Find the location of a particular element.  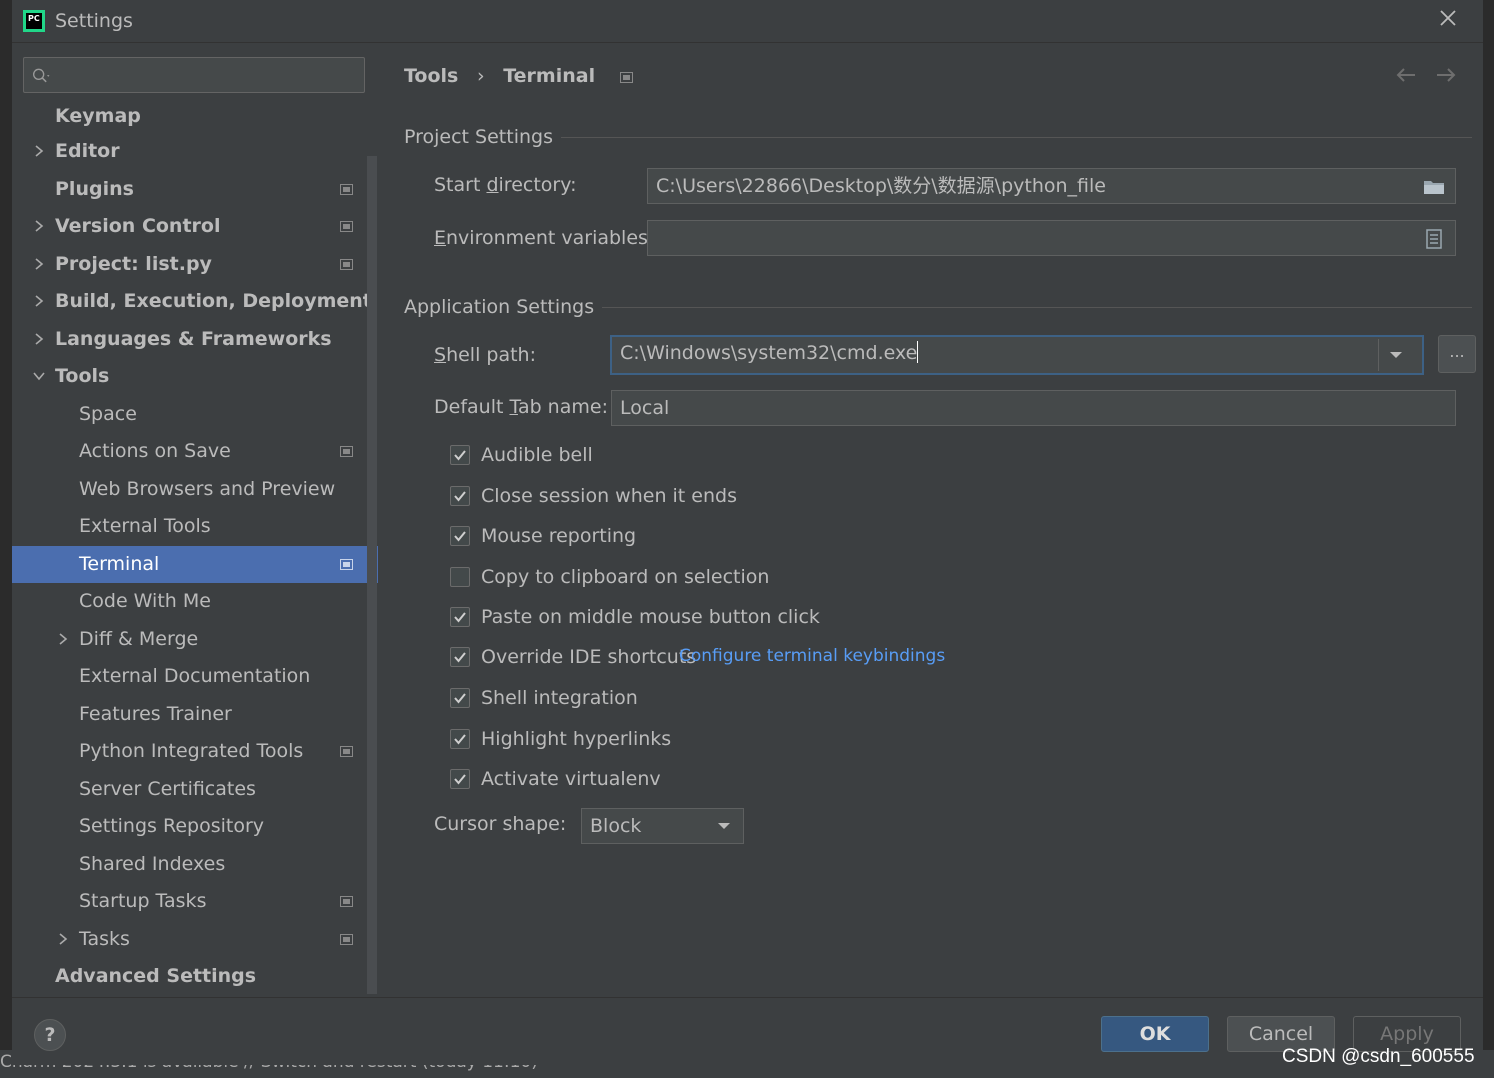

project-settings-heading: Project Settings is located at coordinates (478, 137).